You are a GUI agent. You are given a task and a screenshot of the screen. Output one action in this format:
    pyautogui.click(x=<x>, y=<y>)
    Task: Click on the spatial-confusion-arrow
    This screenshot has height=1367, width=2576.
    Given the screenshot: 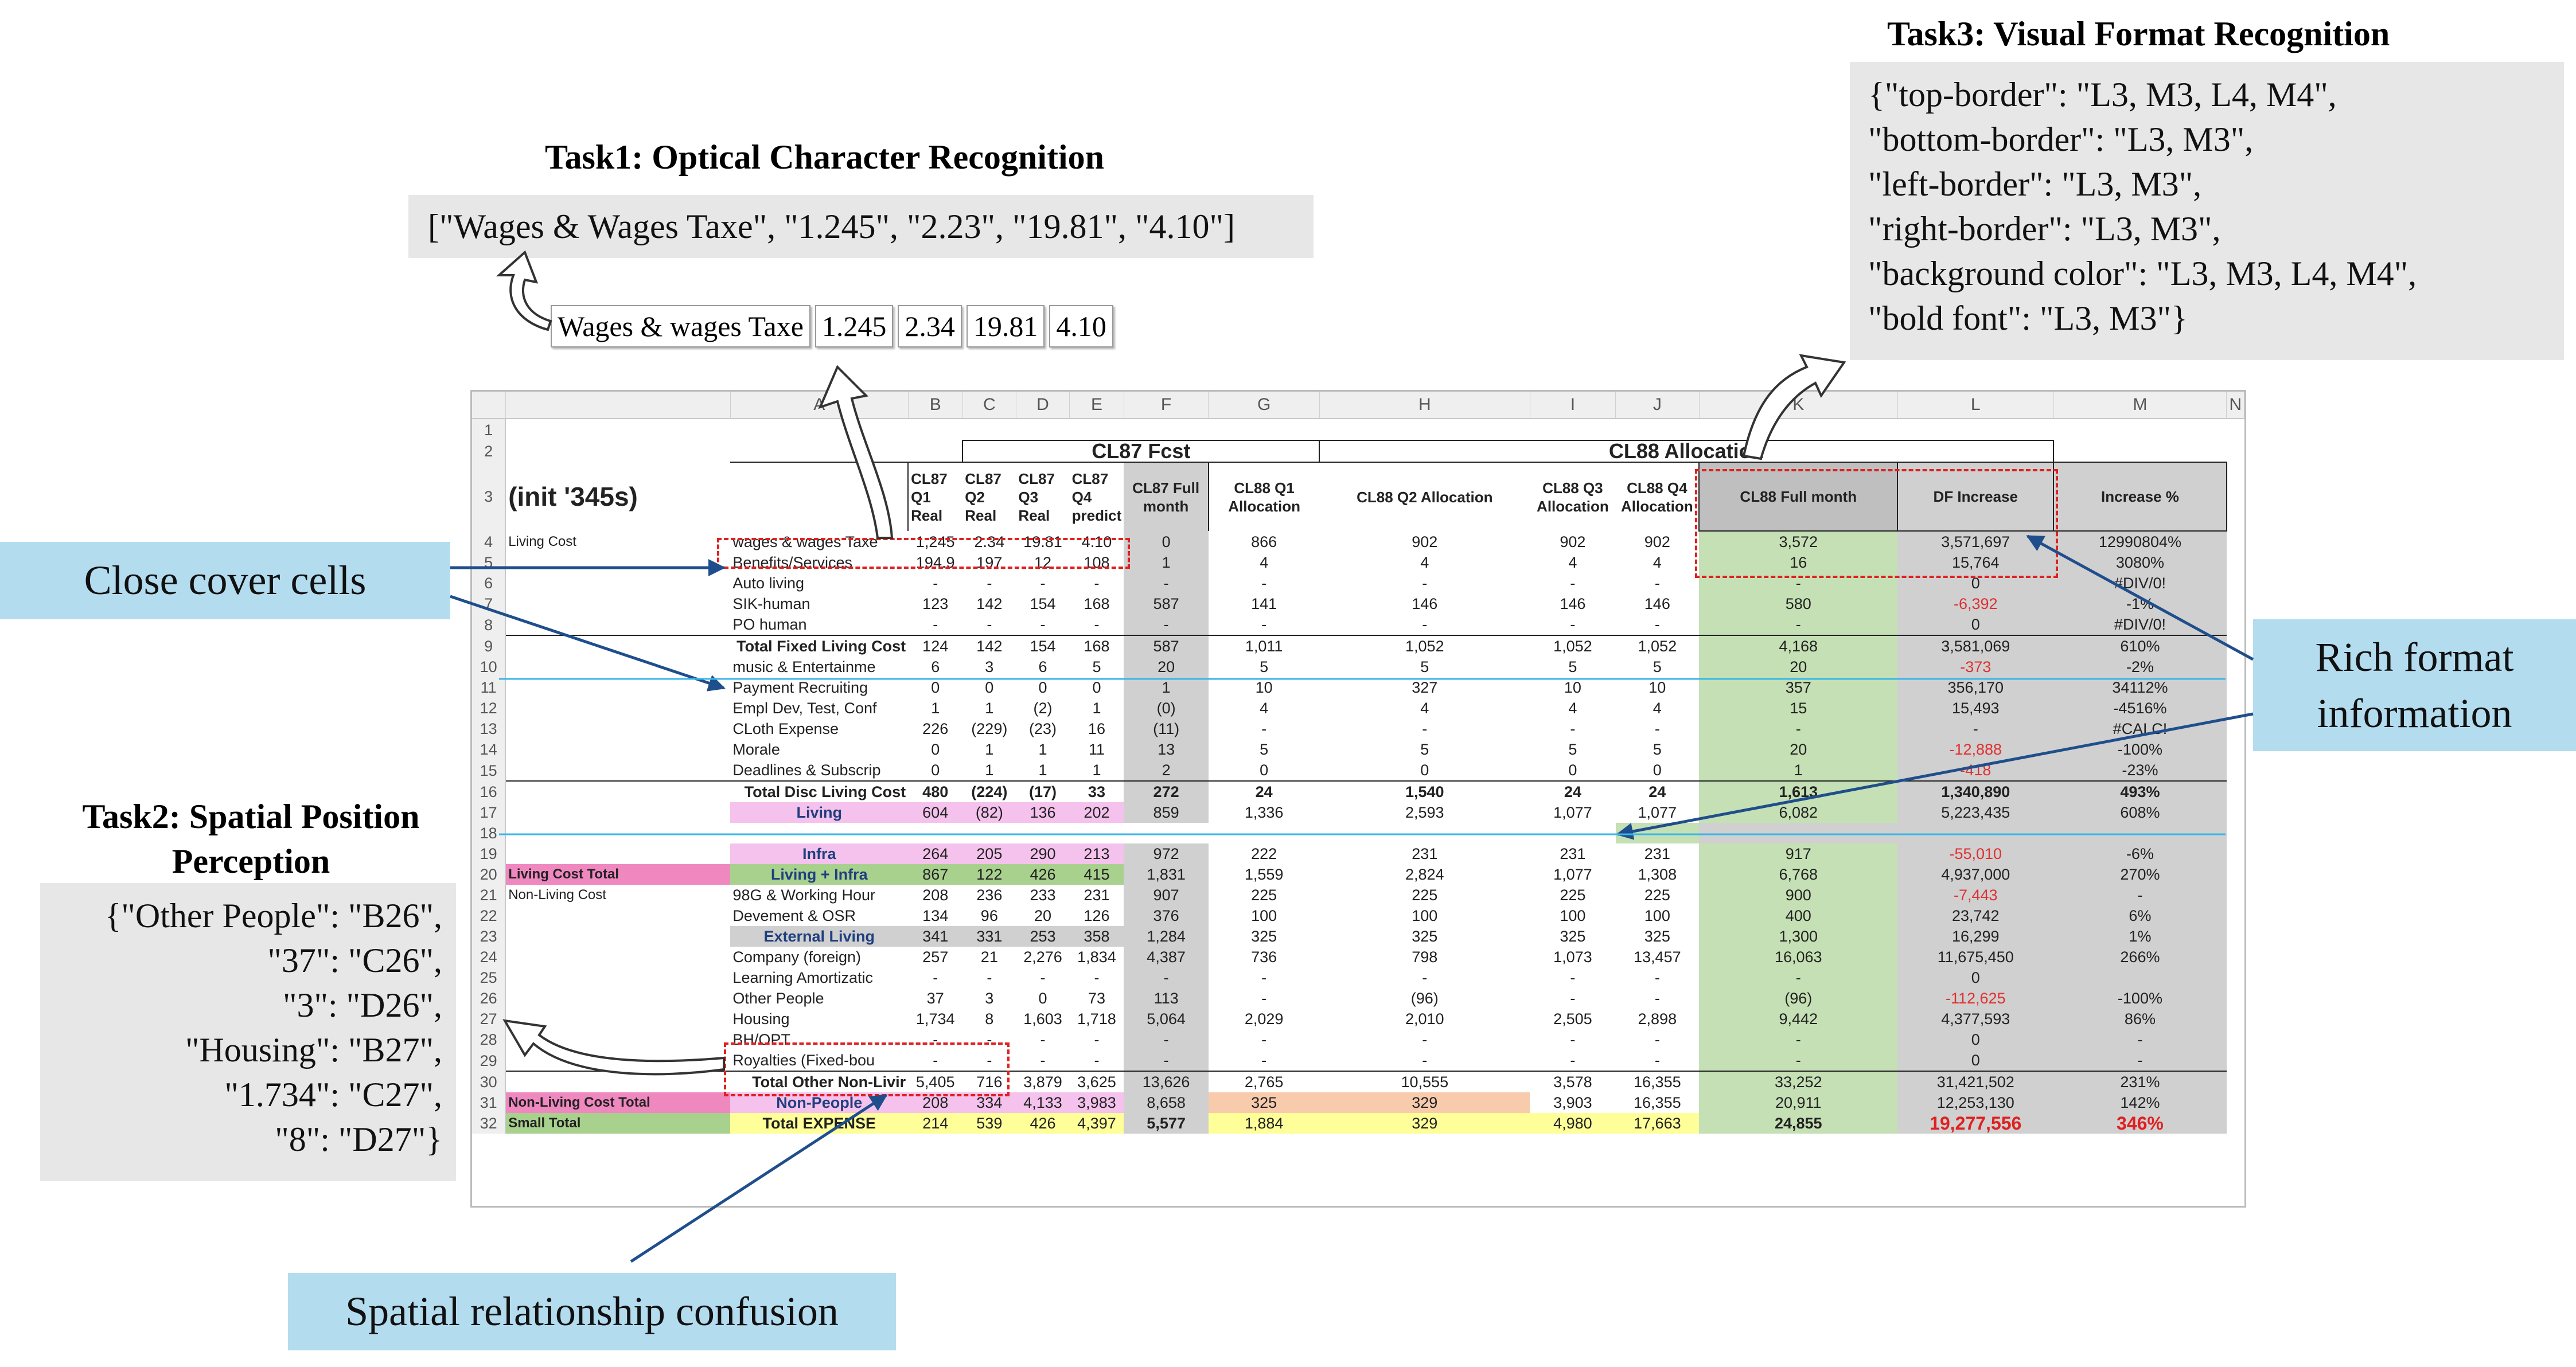 What is the action you would take?
    pyautogui.click(x=759, y=1178)
    